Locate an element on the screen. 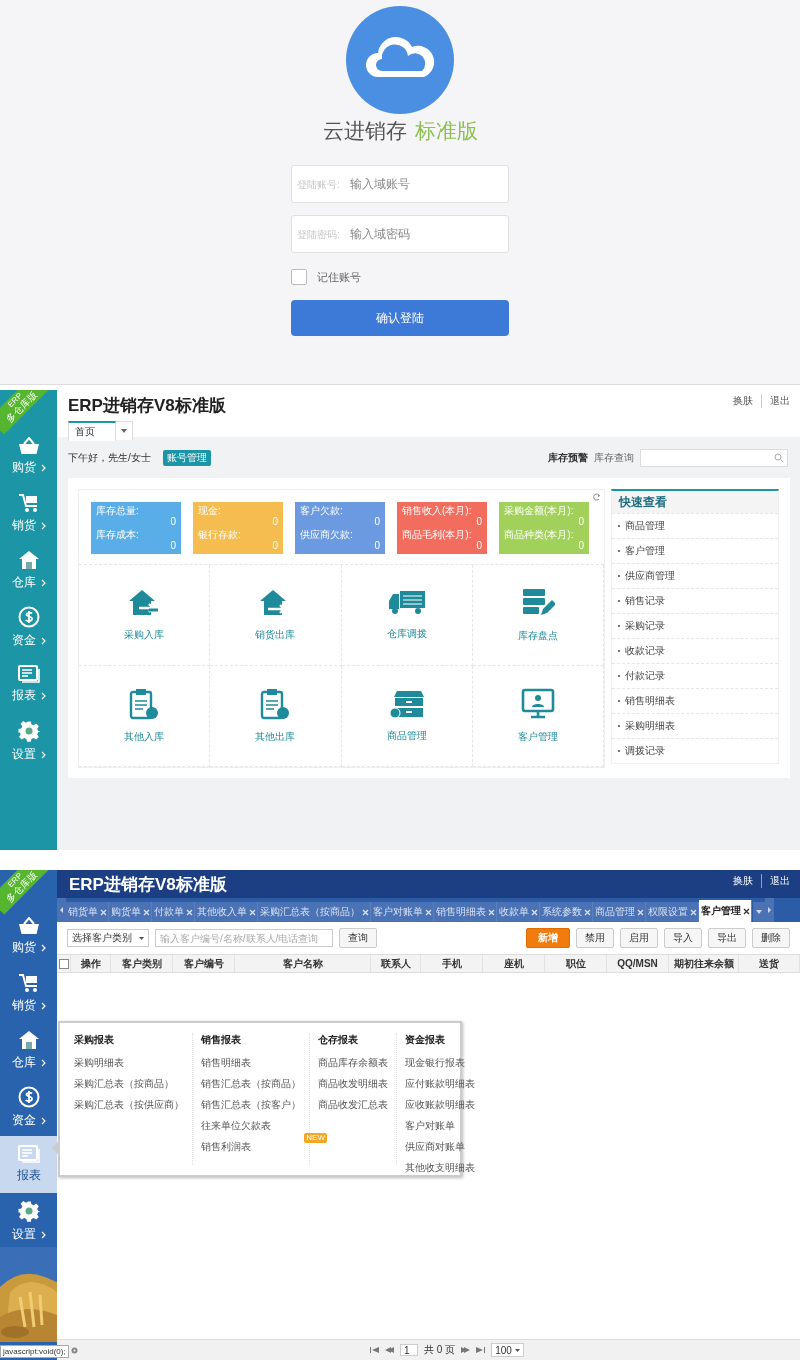  menu-item: 应付账款明细表 is located at coordinates (440, 1084).